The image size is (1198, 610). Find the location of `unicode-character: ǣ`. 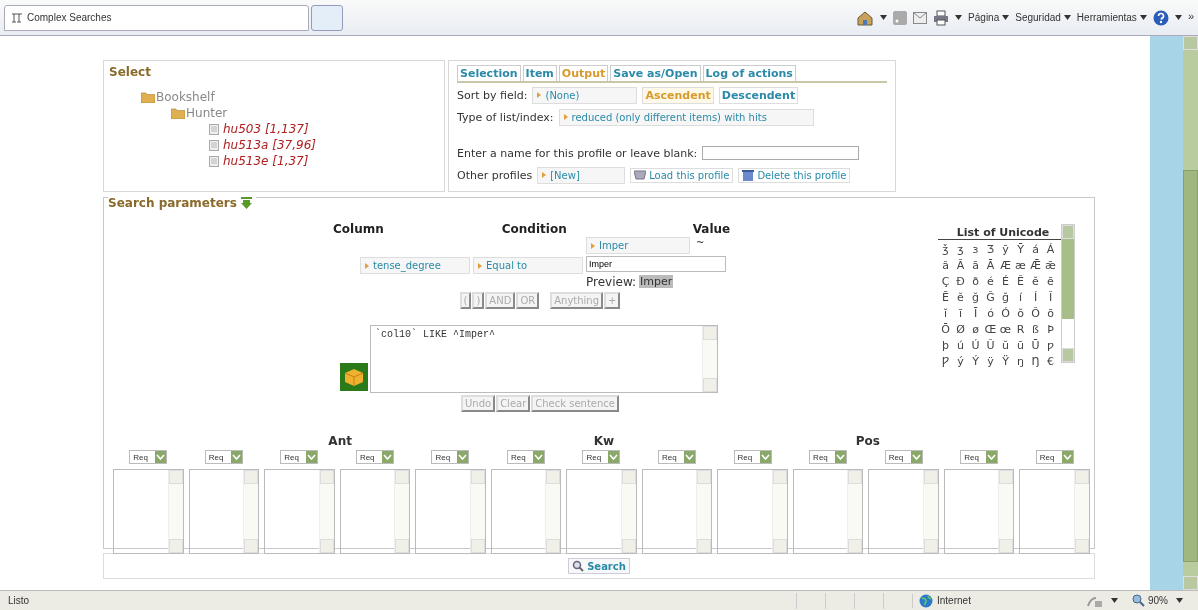

unicode-character: ǣ is located at coordinates (1050, 266).